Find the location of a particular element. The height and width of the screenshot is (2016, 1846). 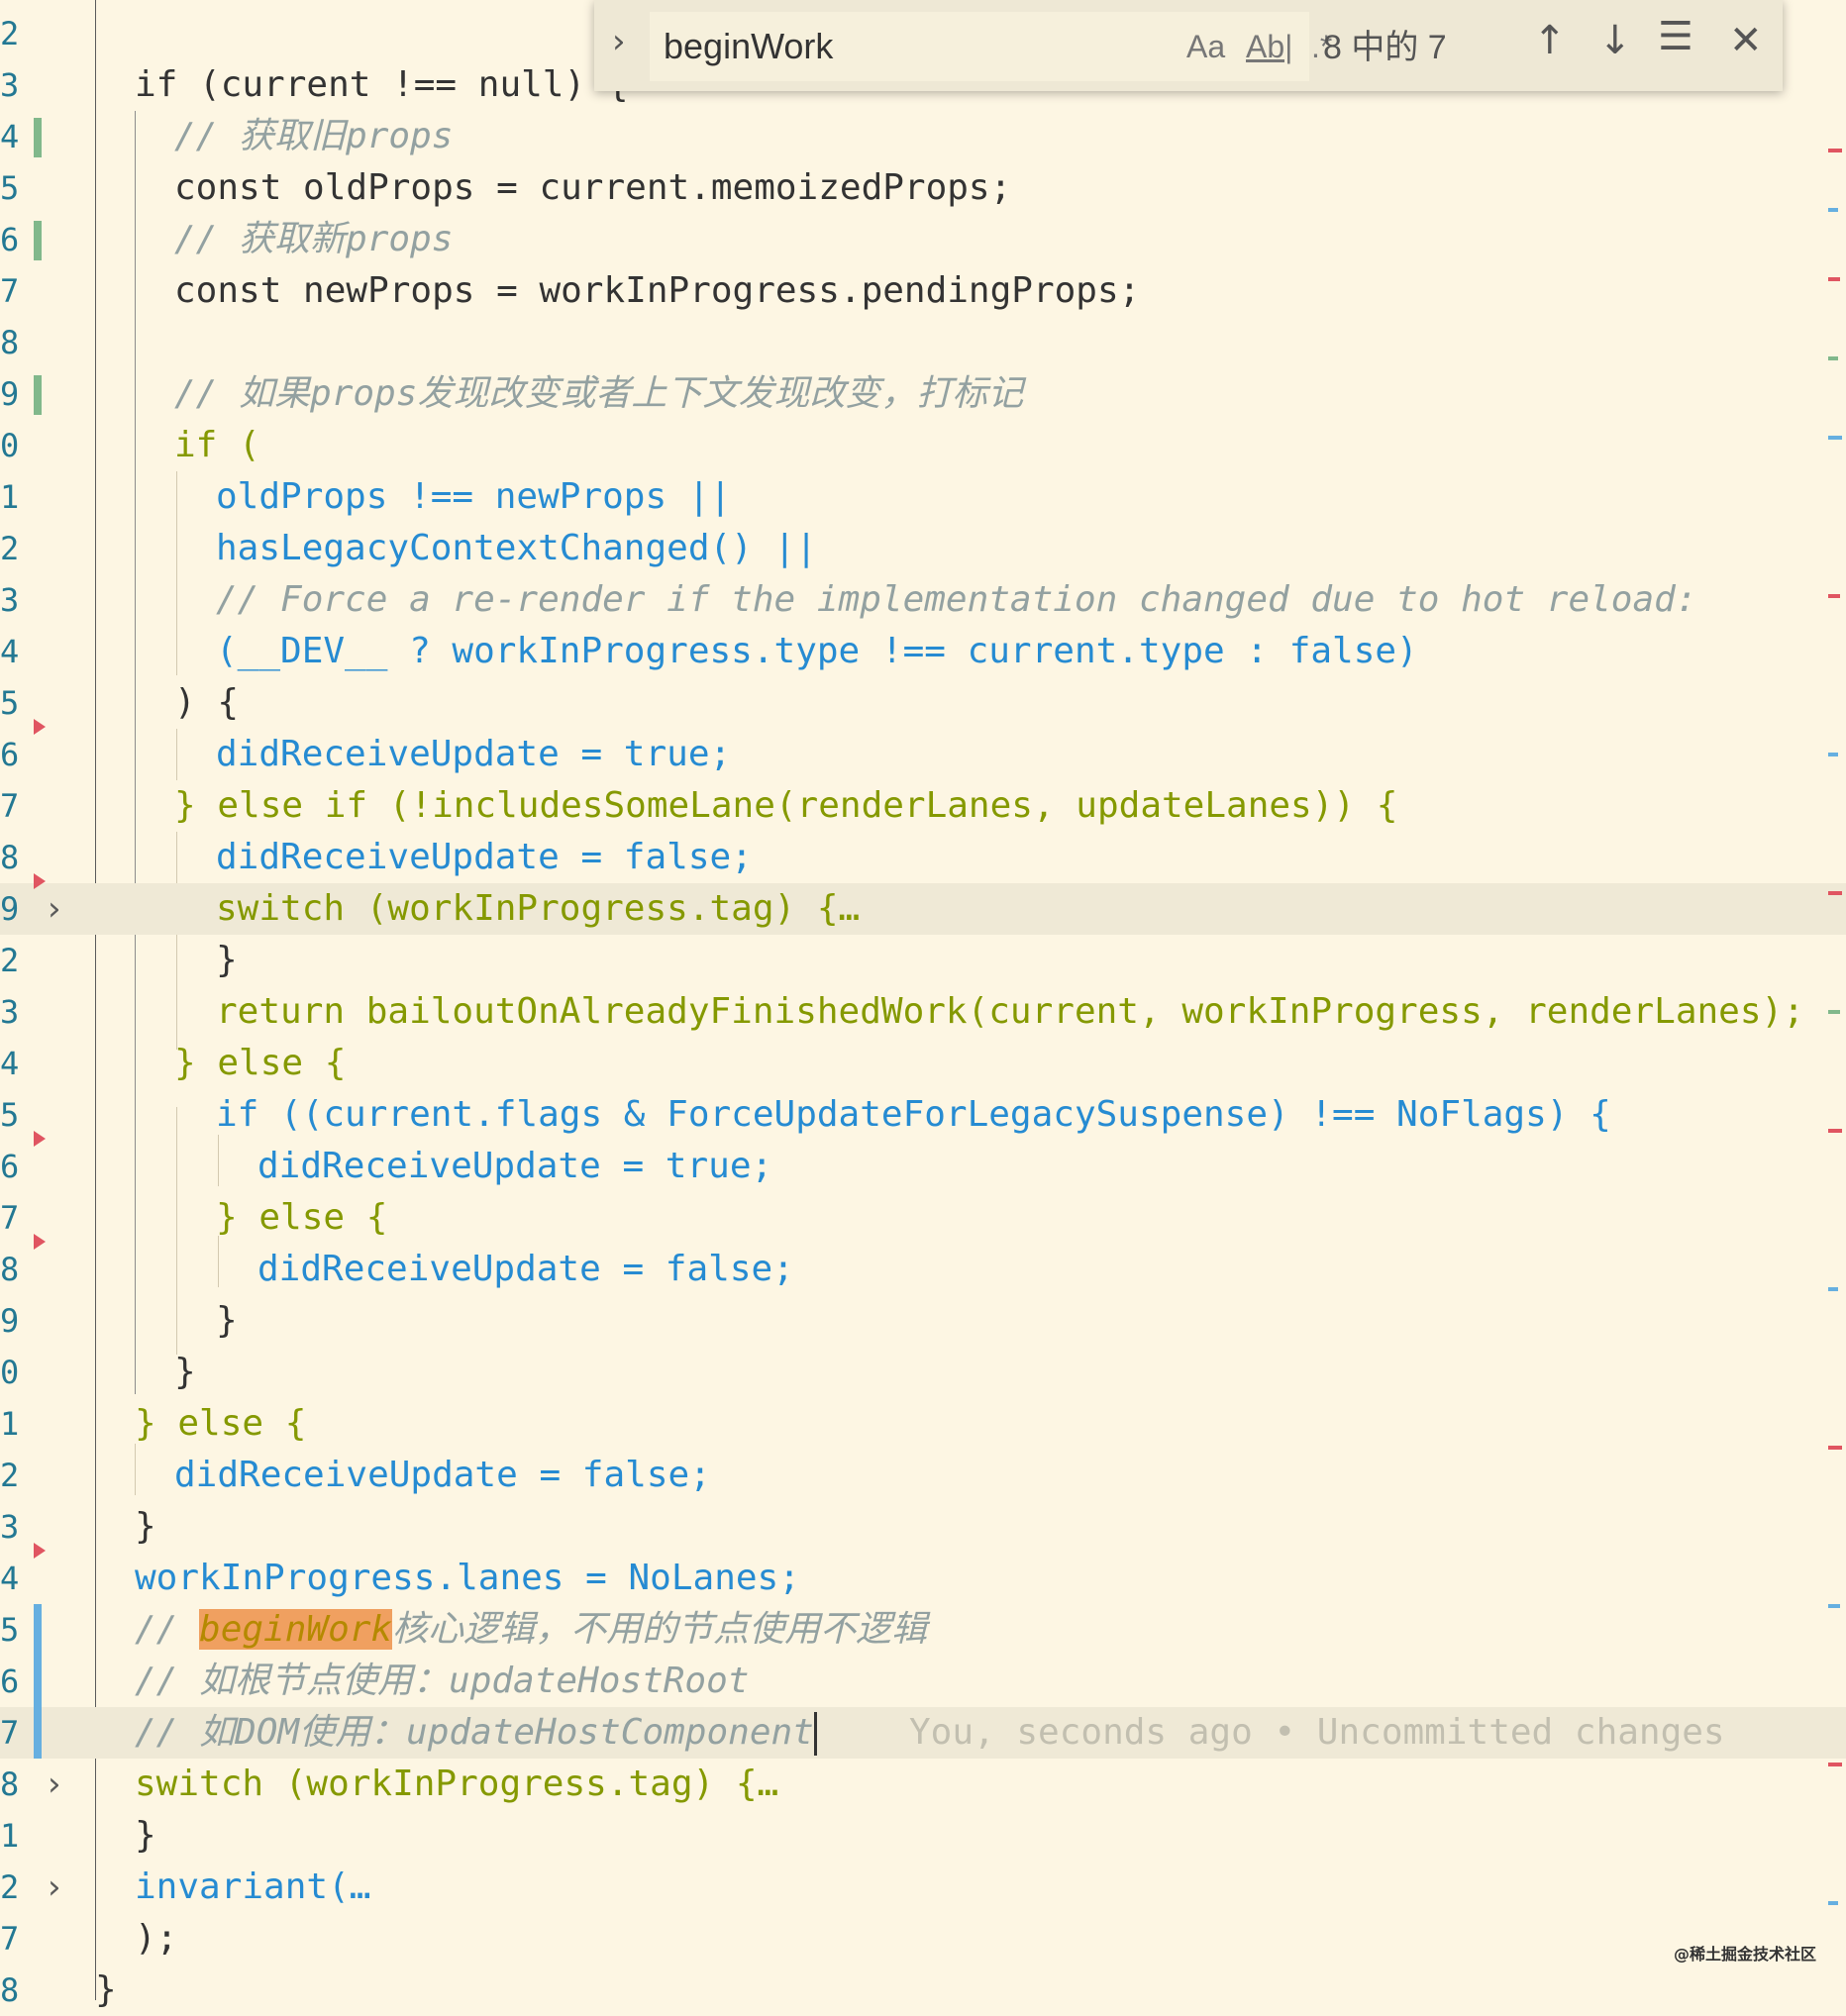

code-text: ); is located at coordinates (156, 1938).